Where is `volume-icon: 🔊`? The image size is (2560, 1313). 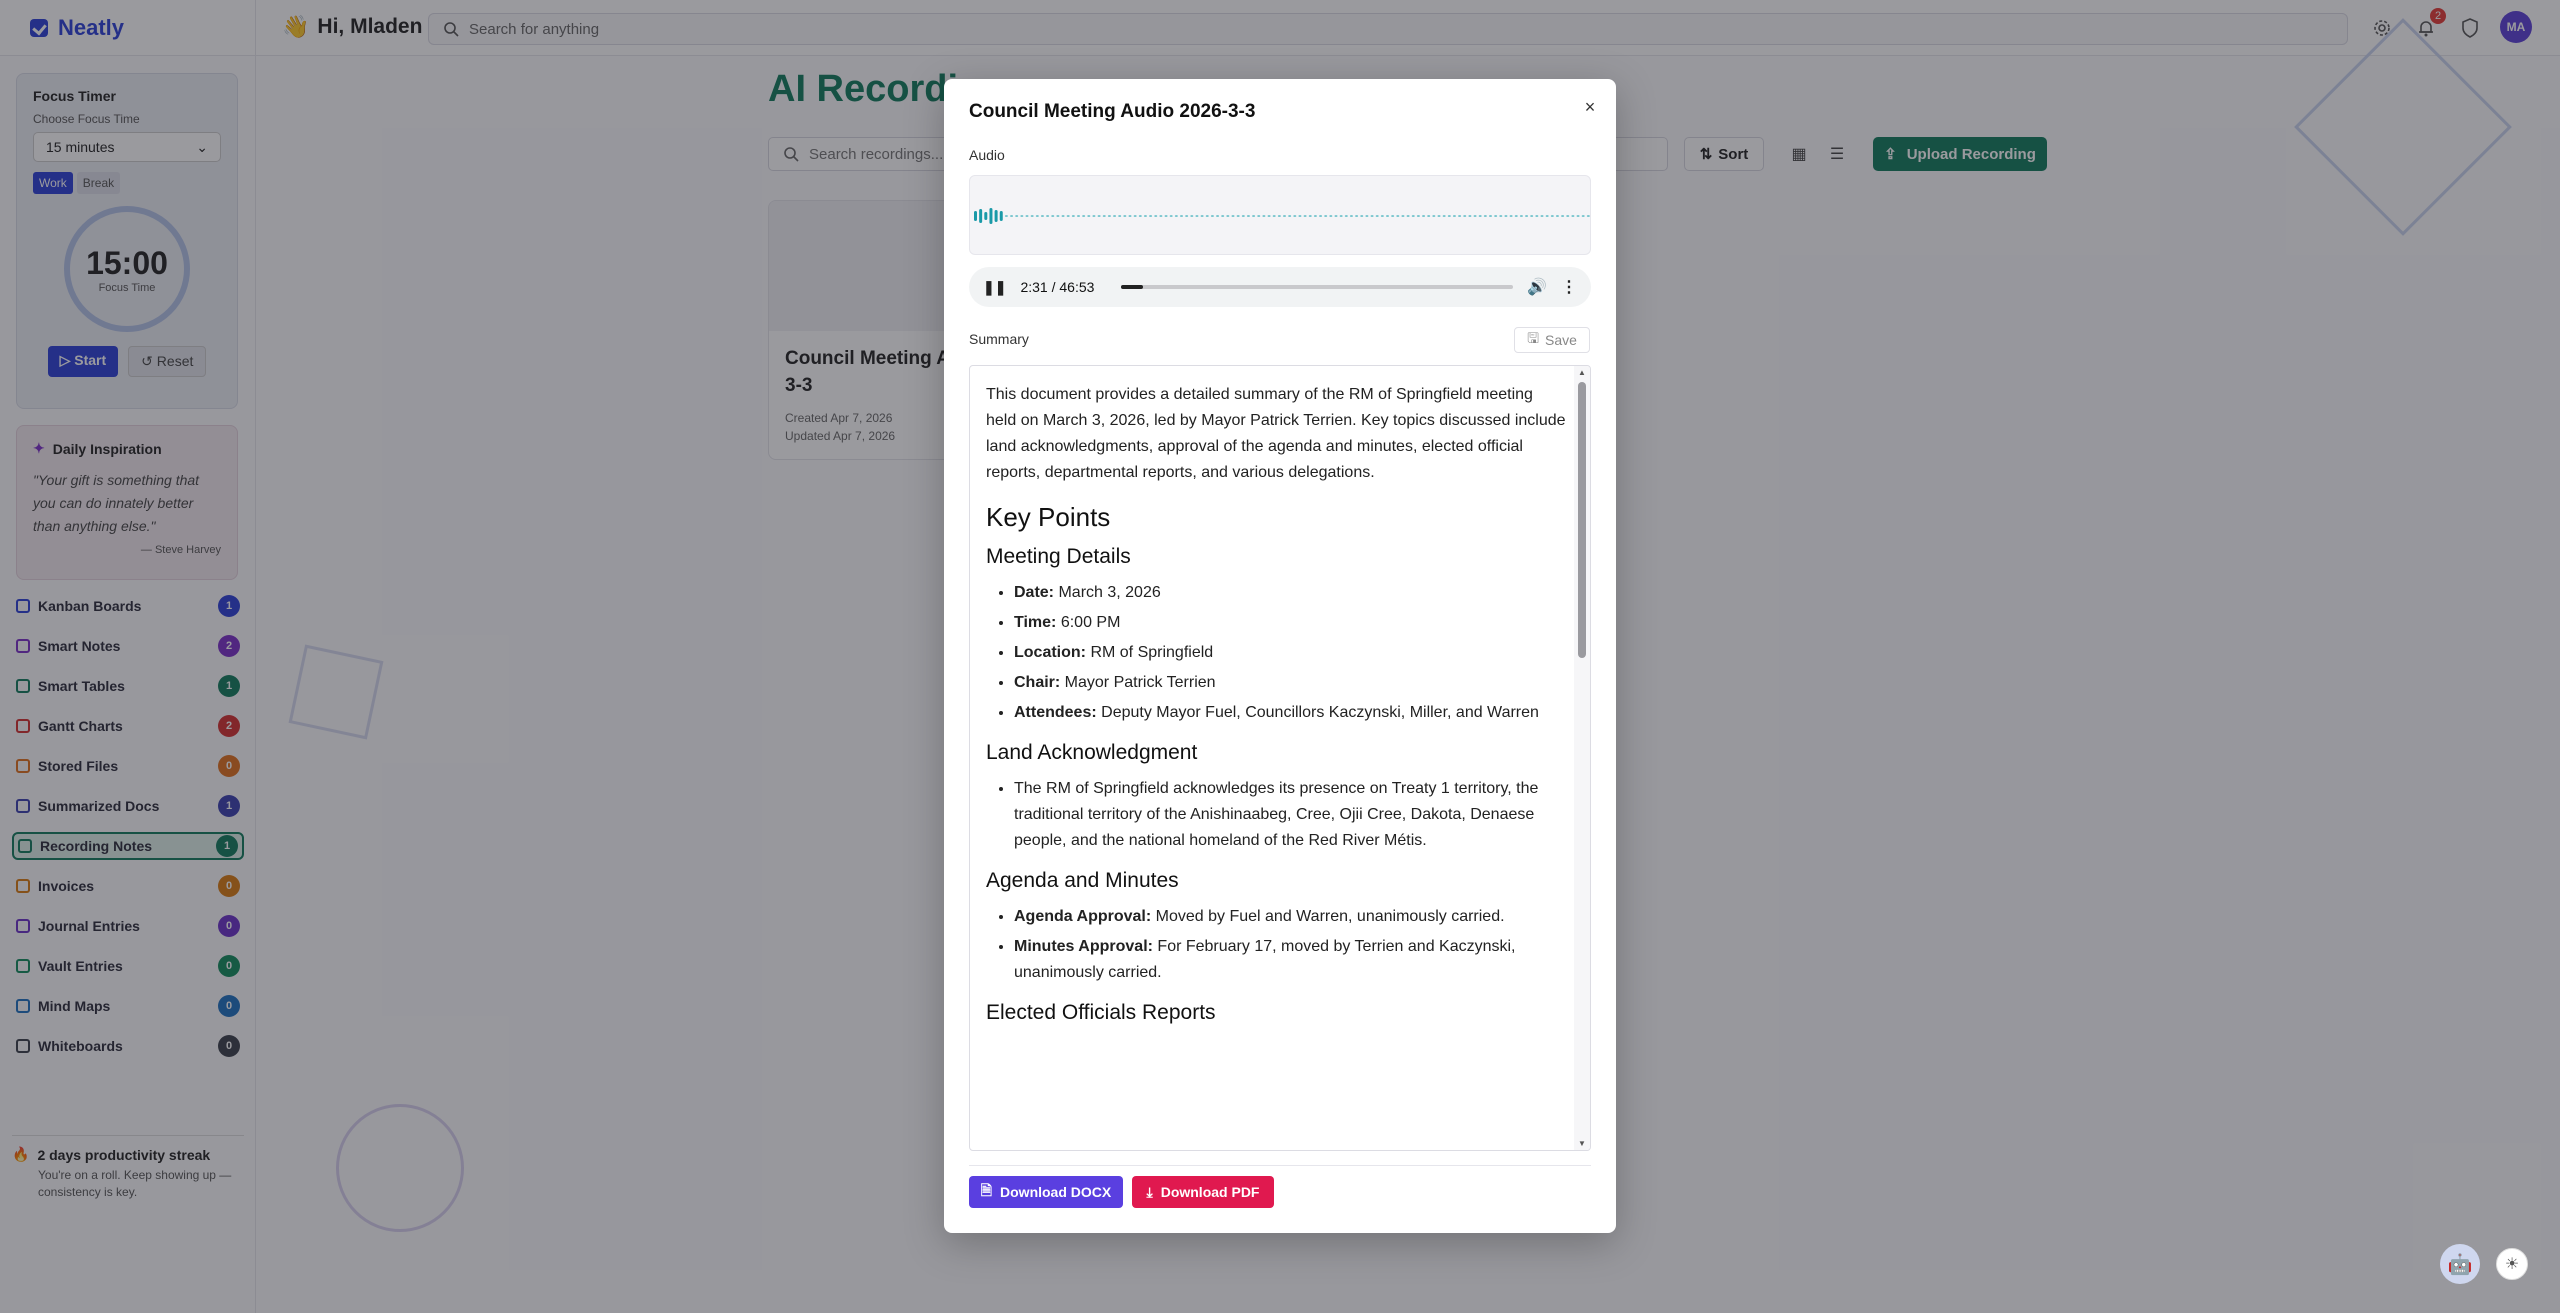 volume-icon: 🔊 is located at coordinates (1537, 287).